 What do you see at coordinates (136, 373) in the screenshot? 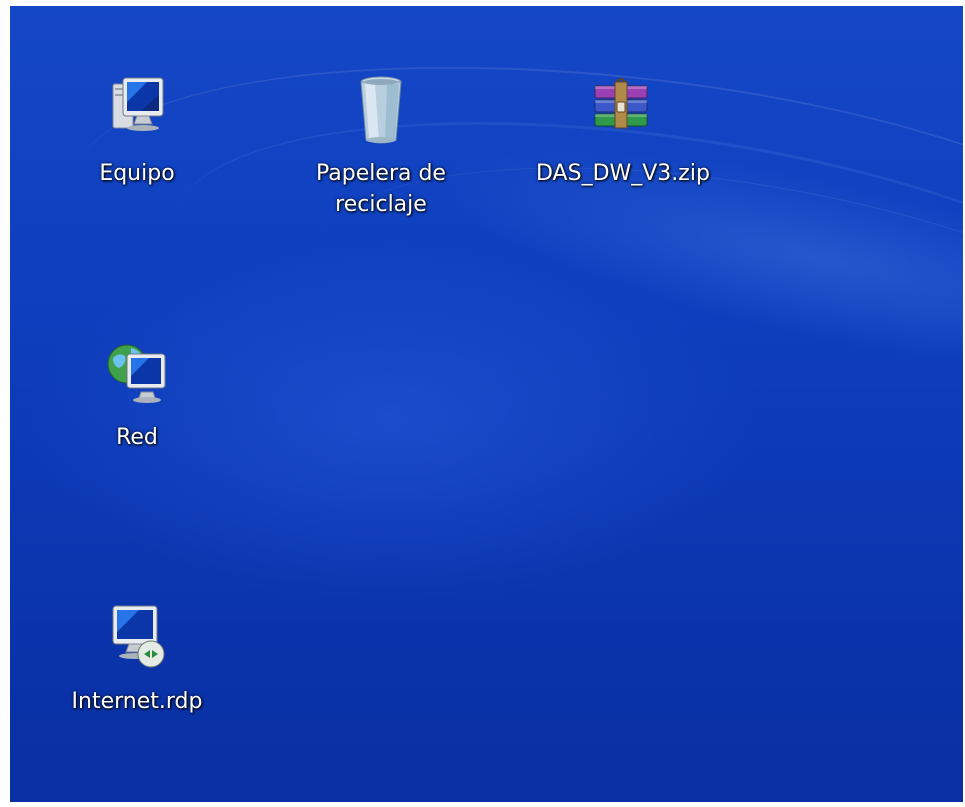
I see `network-icon` at bounding box center [136, 373].